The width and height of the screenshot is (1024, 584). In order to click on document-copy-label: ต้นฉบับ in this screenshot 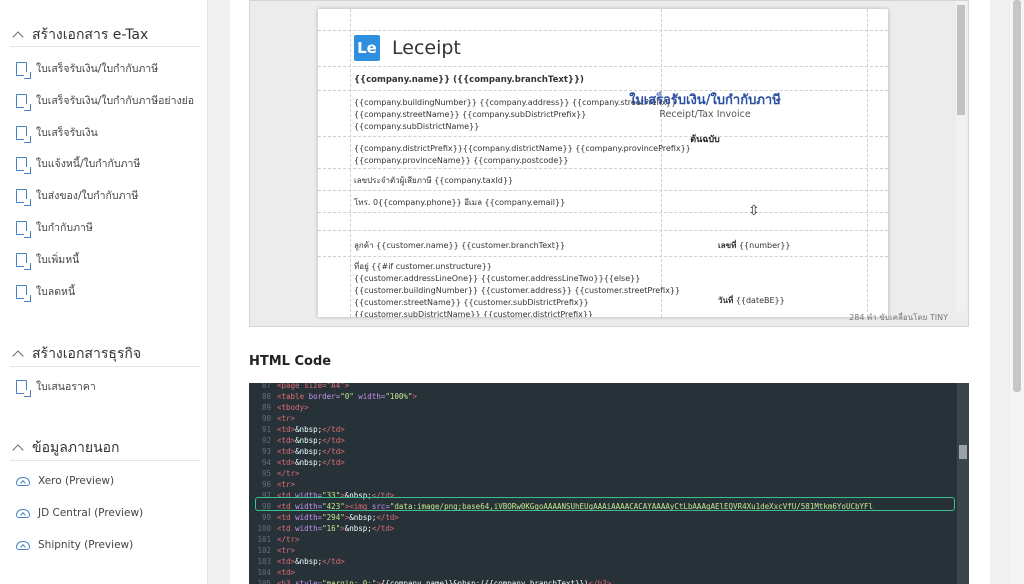, I will do `click(705, 140)`.